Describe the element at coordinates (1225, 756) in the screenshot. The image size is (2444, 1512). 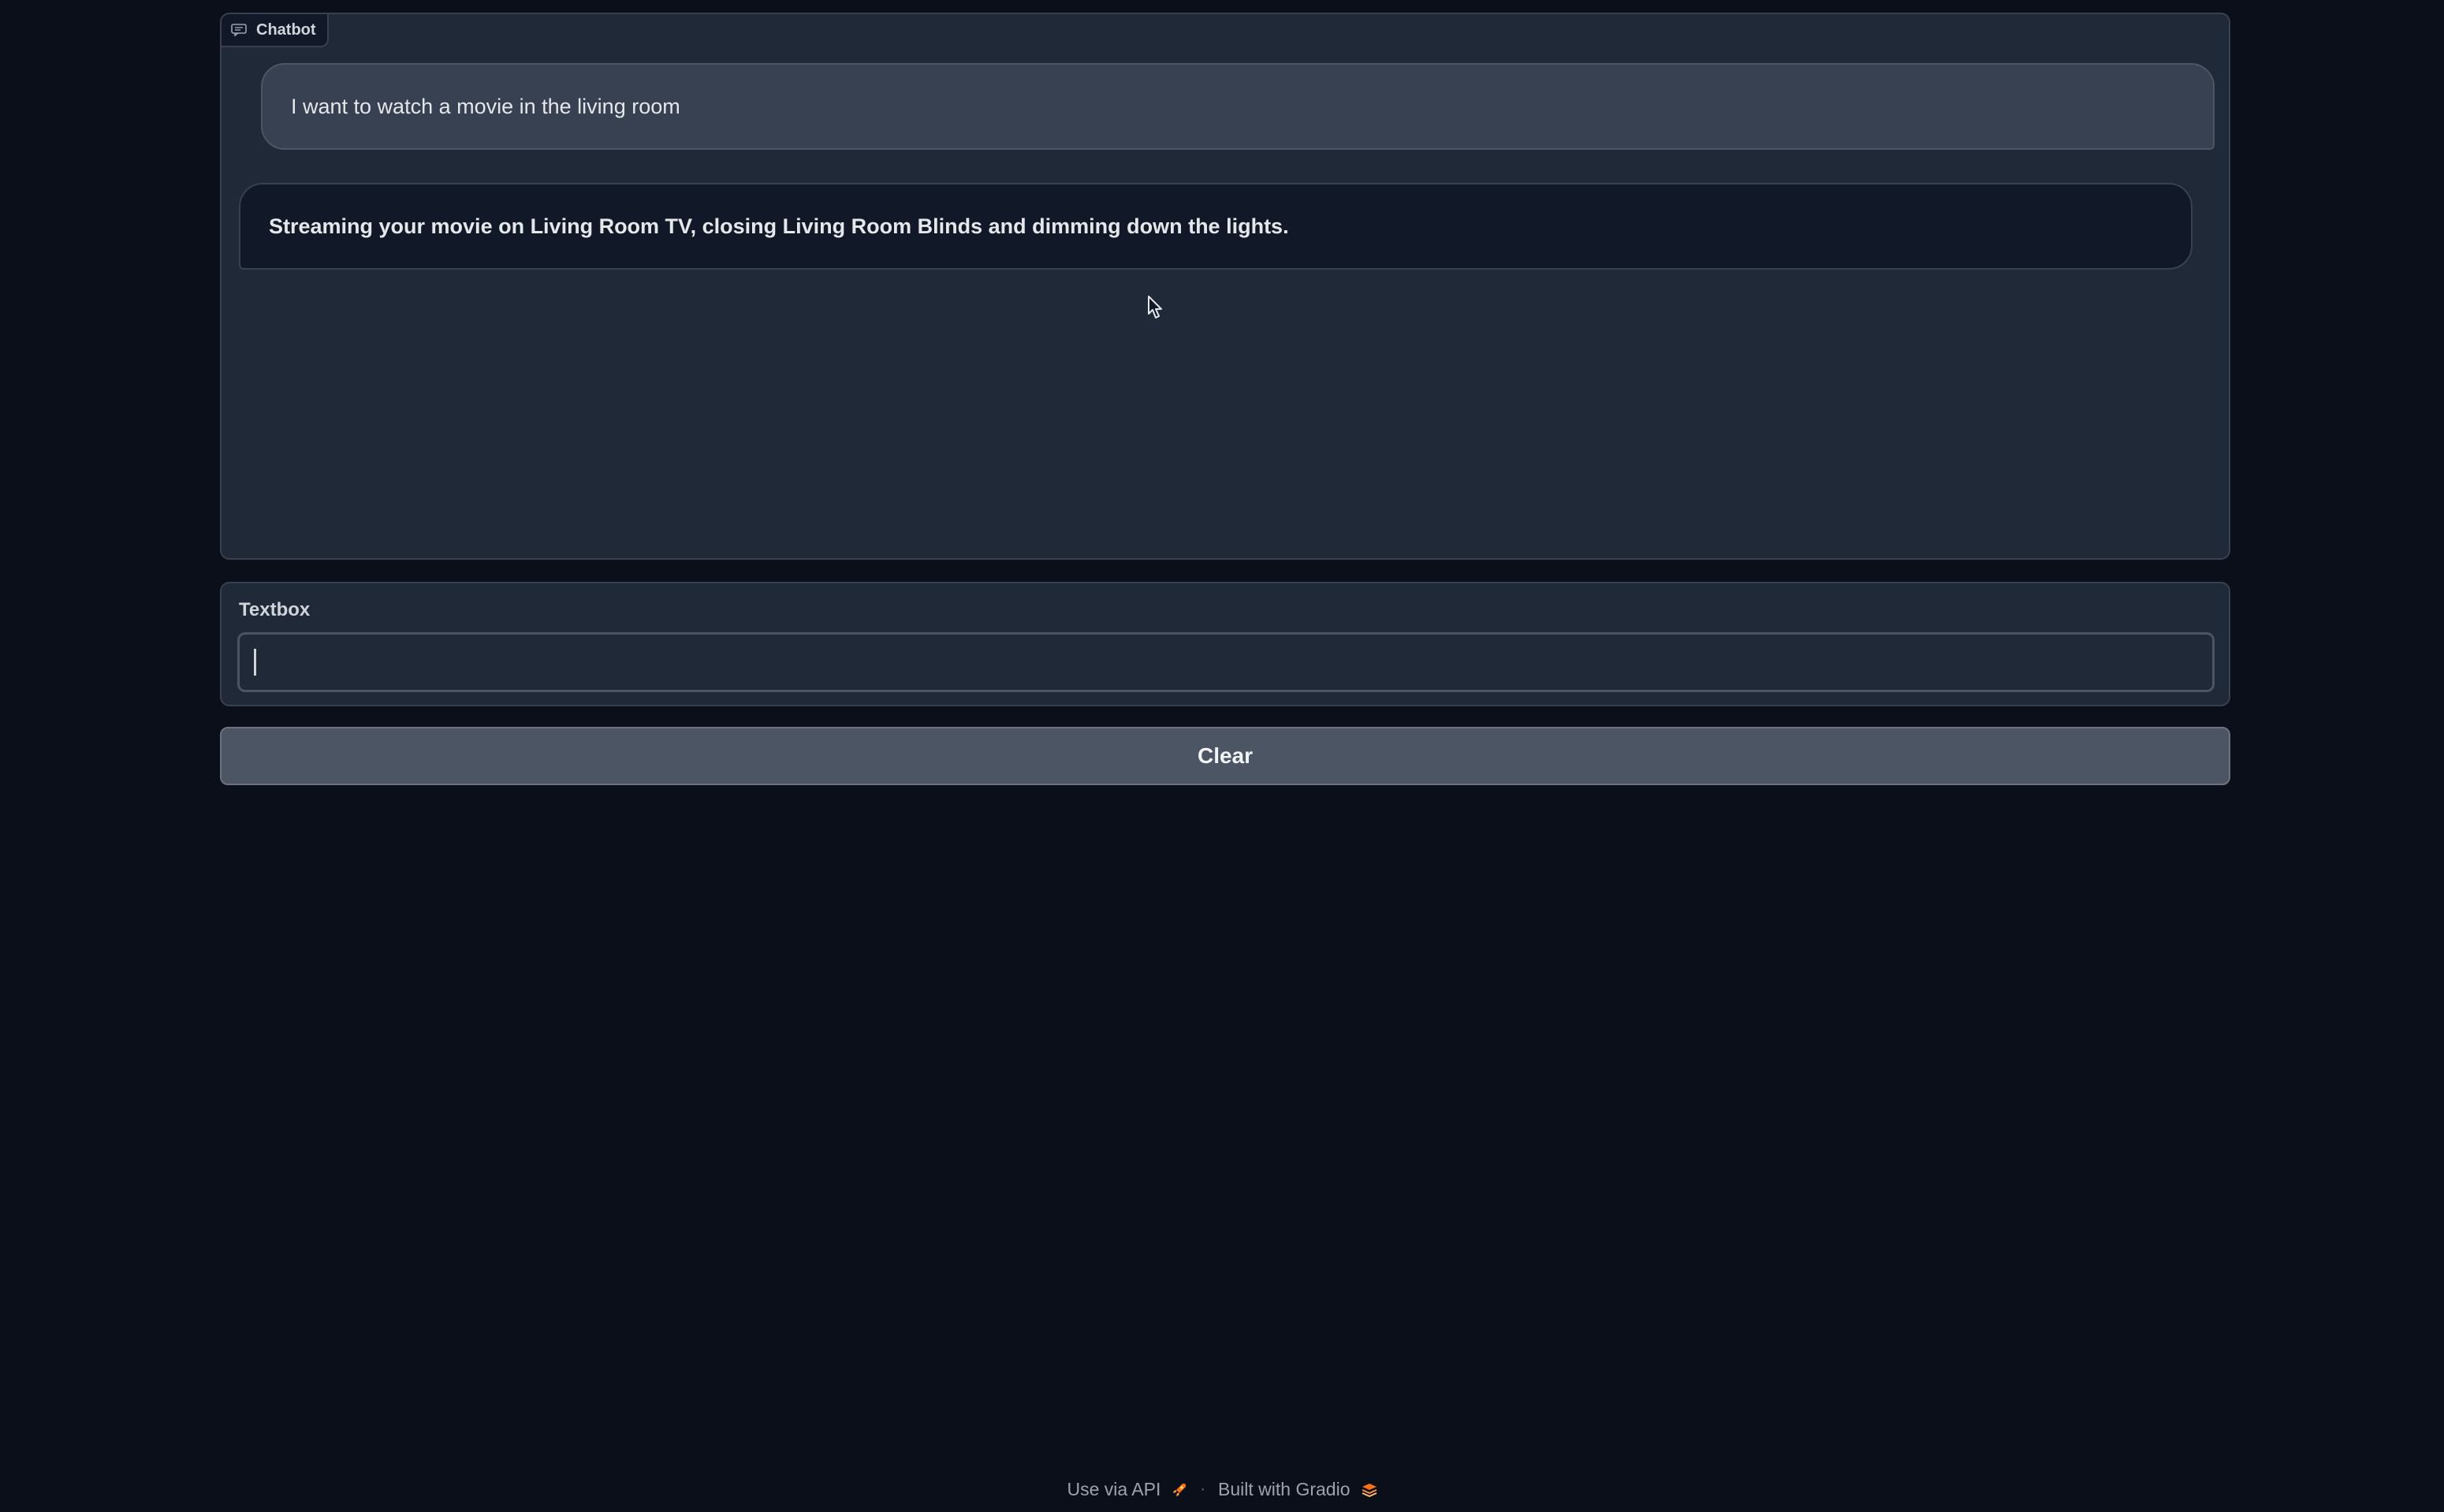
I see `clear-button: Clear` at that location.